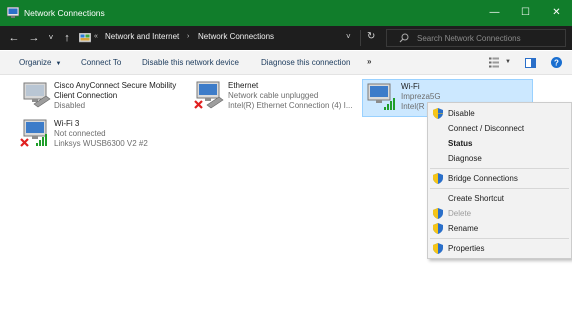 This screenshot has width=572, height=317. What do you see at coordinates (489, 38) in the screenshot?
I see `search-input` at bounding box center [489, 38].